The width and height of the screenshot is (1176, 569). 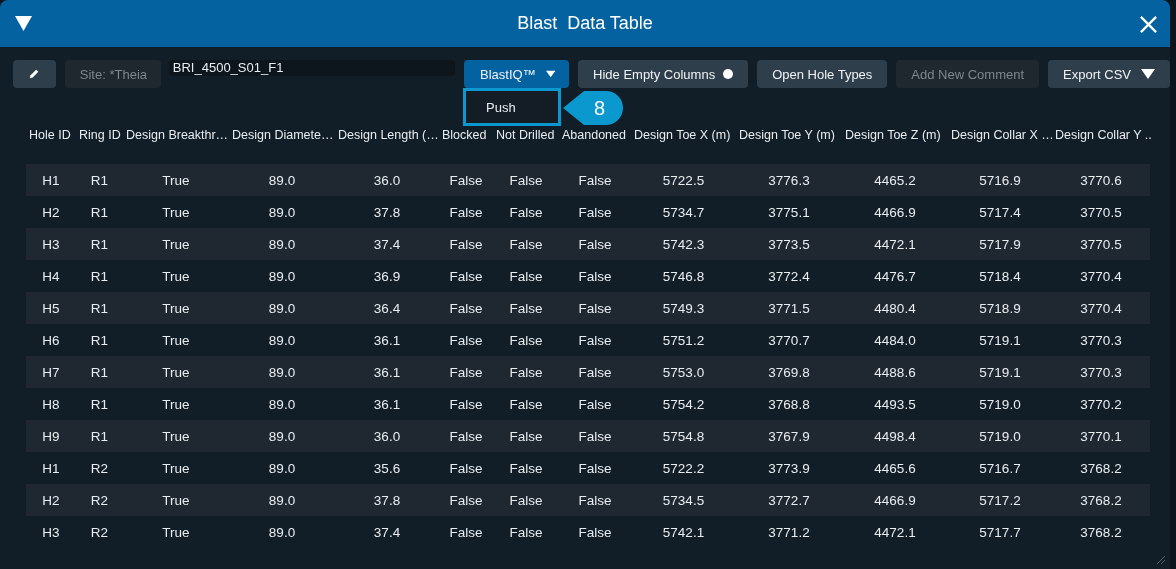 What do you see at coordinates (491, 107) in the screenshot?
I see `menu-item: Push` at bounding box center [491, 107].